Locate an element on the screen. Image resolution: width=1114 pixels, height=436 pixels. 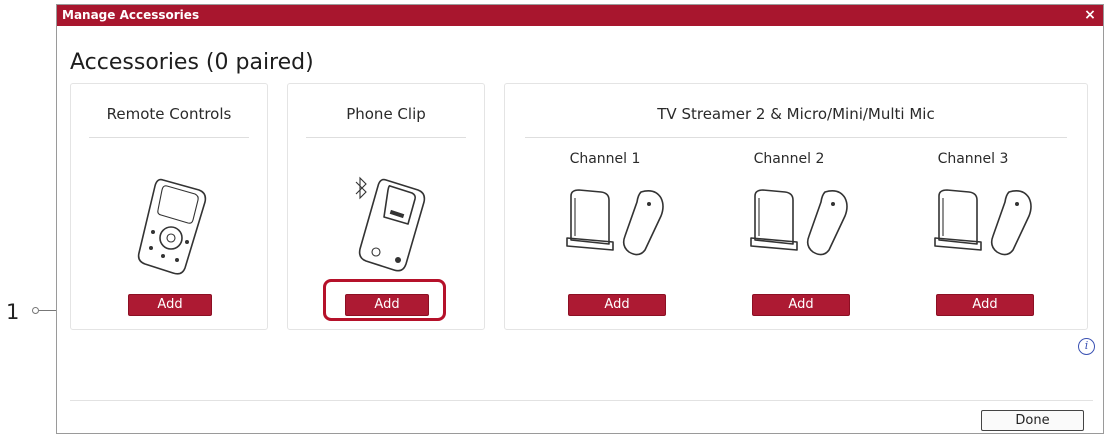
add-channel-2-button: Add is located at coordinates (801, 305).